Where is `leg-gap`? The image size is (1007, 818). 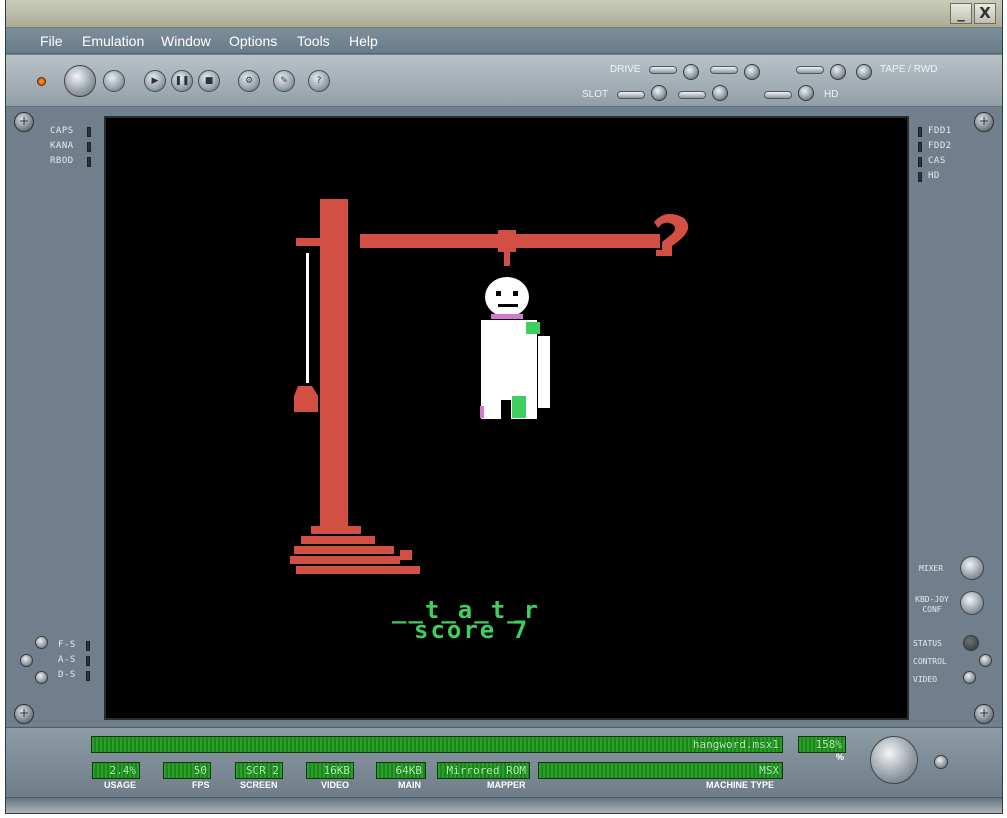 leg-gap is located at coordinates (506, 410).